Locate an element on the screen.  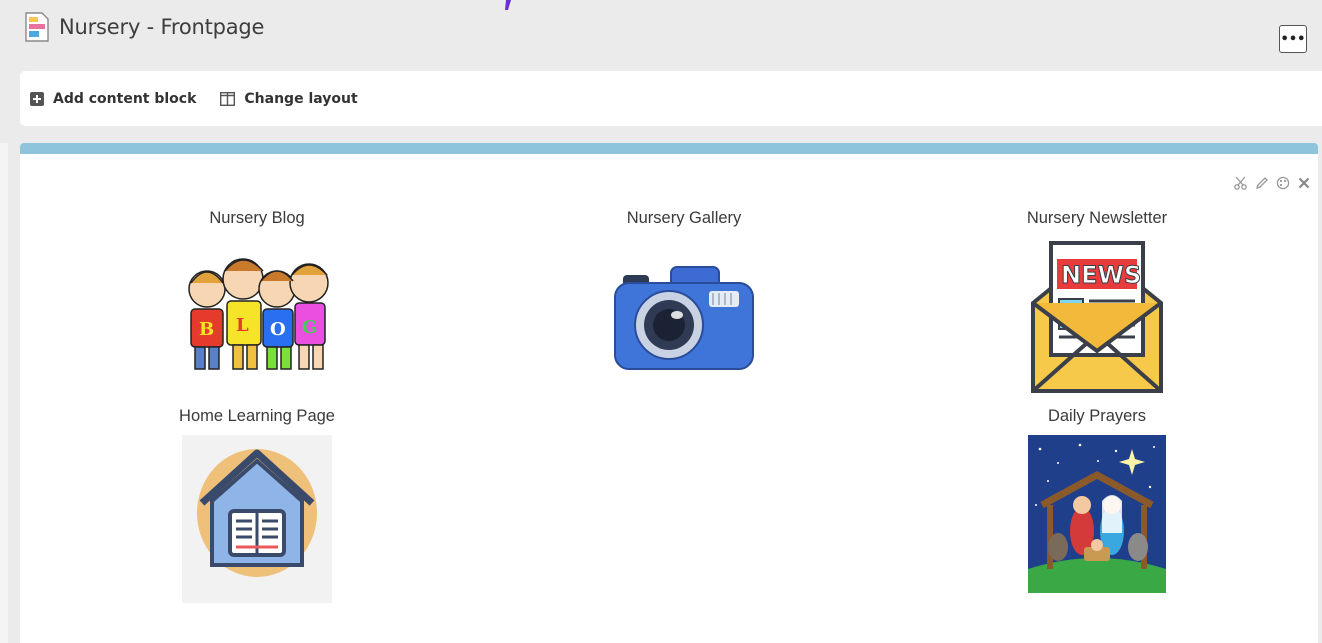
pencil-icon is located at coordinates (1261, 183).